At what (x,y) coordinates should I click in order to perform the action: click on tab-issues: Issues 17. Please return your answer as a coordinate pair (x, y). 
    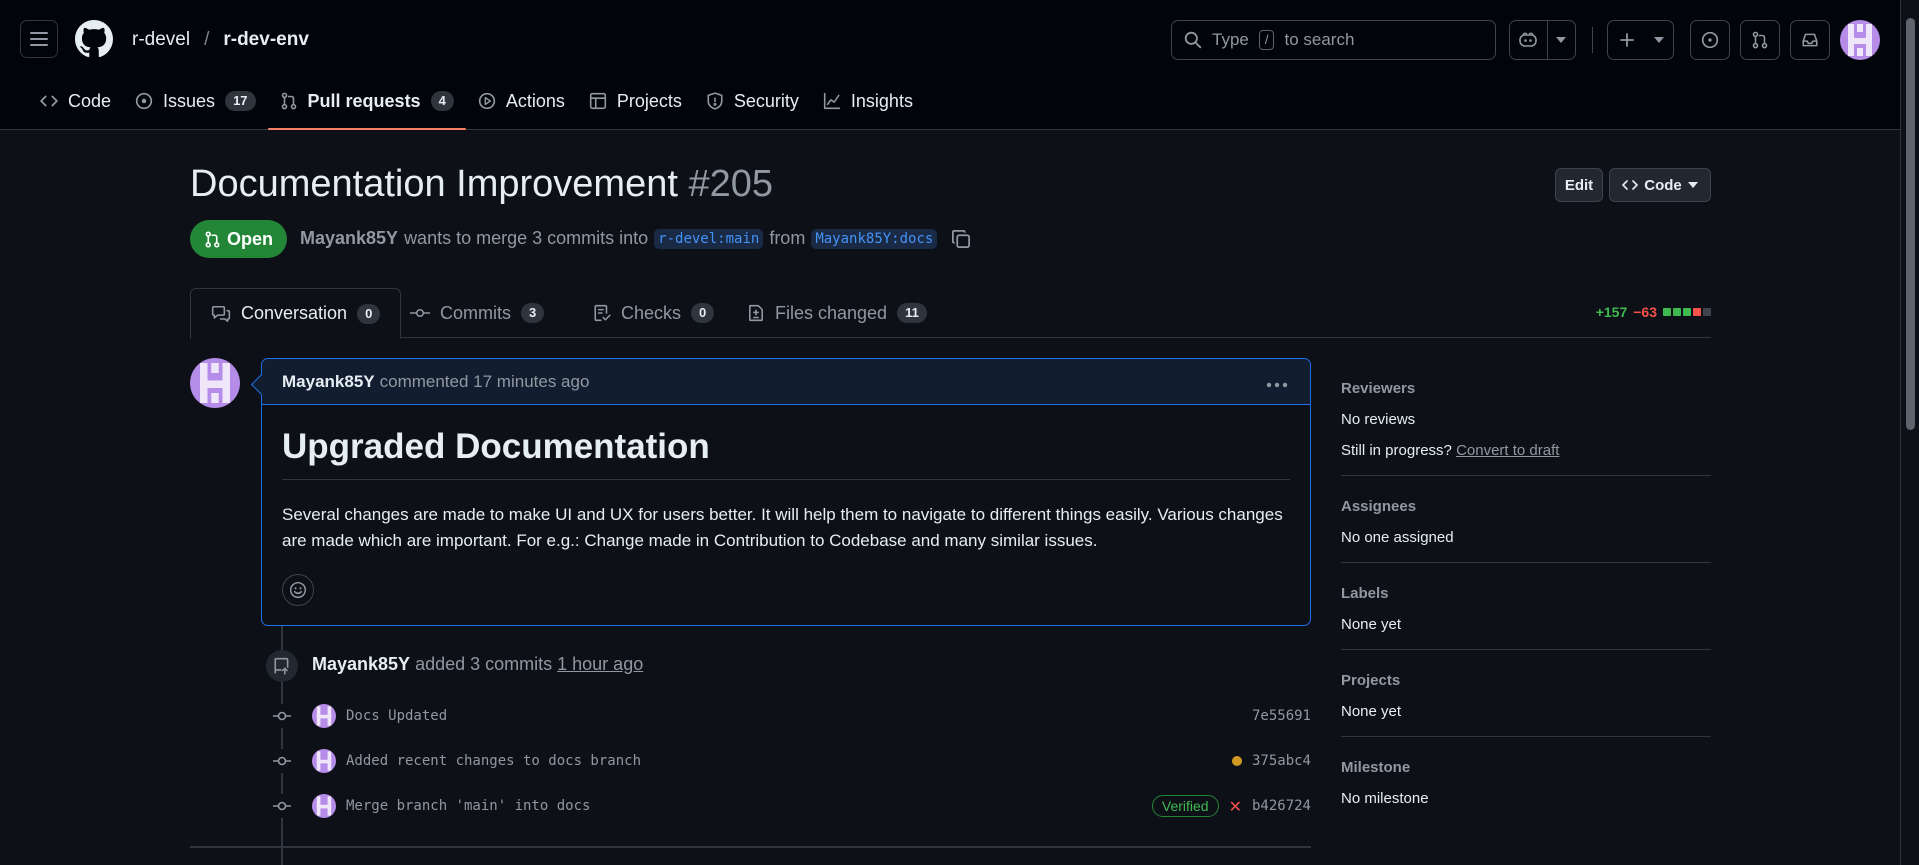
    Looking at the image, I should click on (195, 101).